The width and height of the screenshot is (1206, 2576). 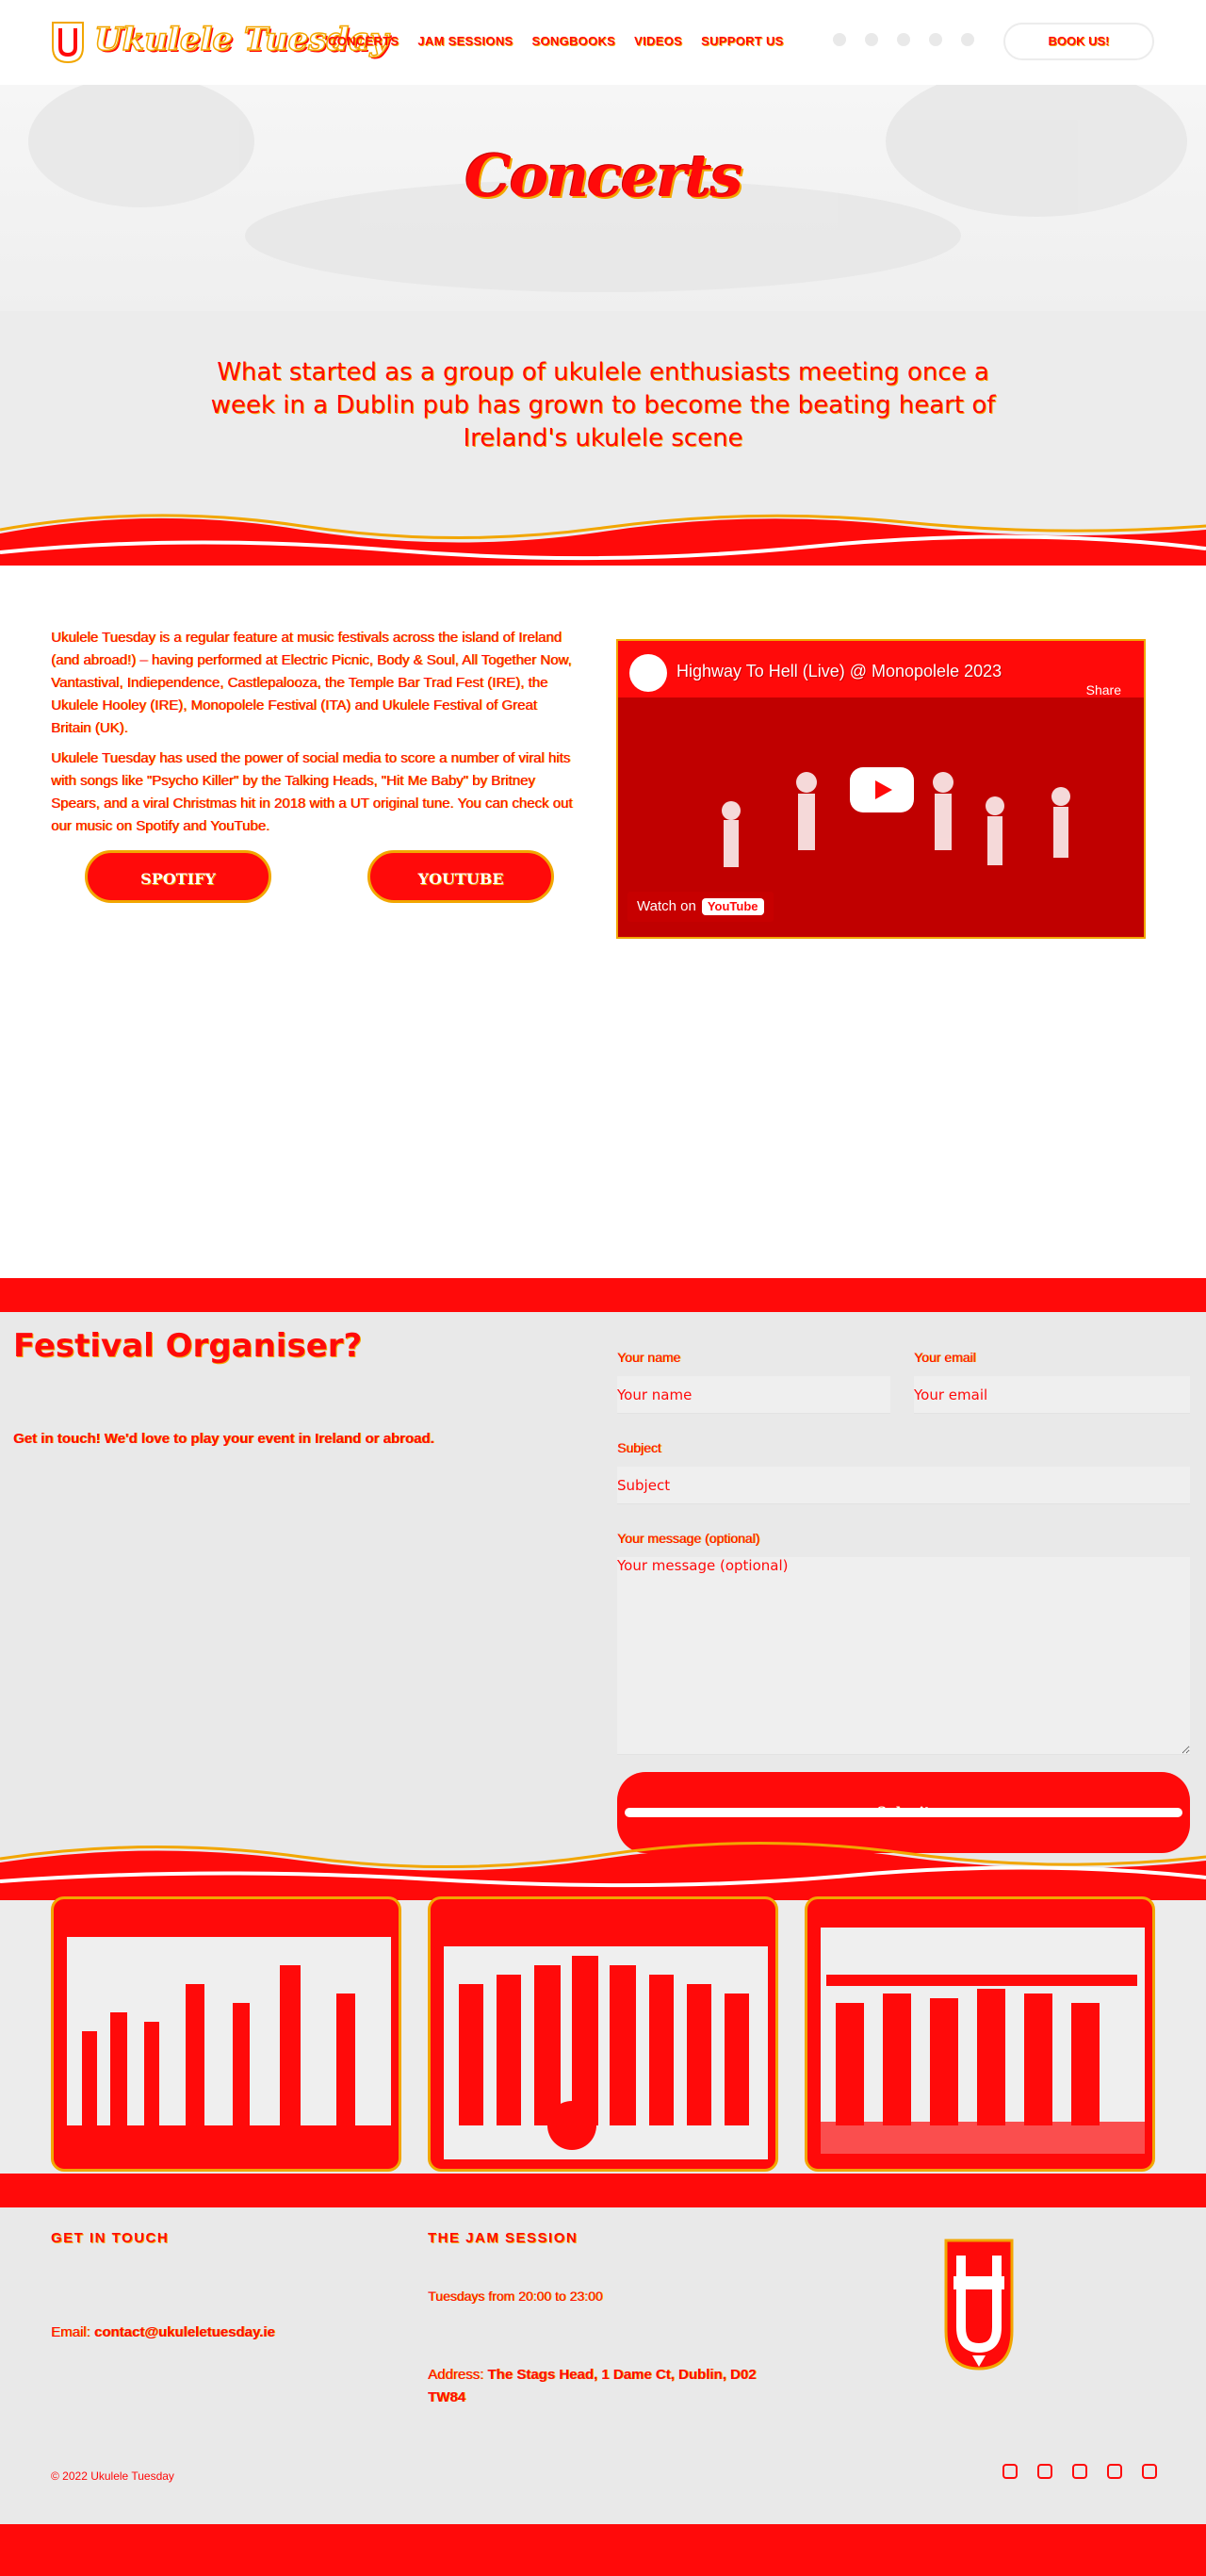 I want to click on play-icon, so click(x=882, y=789).